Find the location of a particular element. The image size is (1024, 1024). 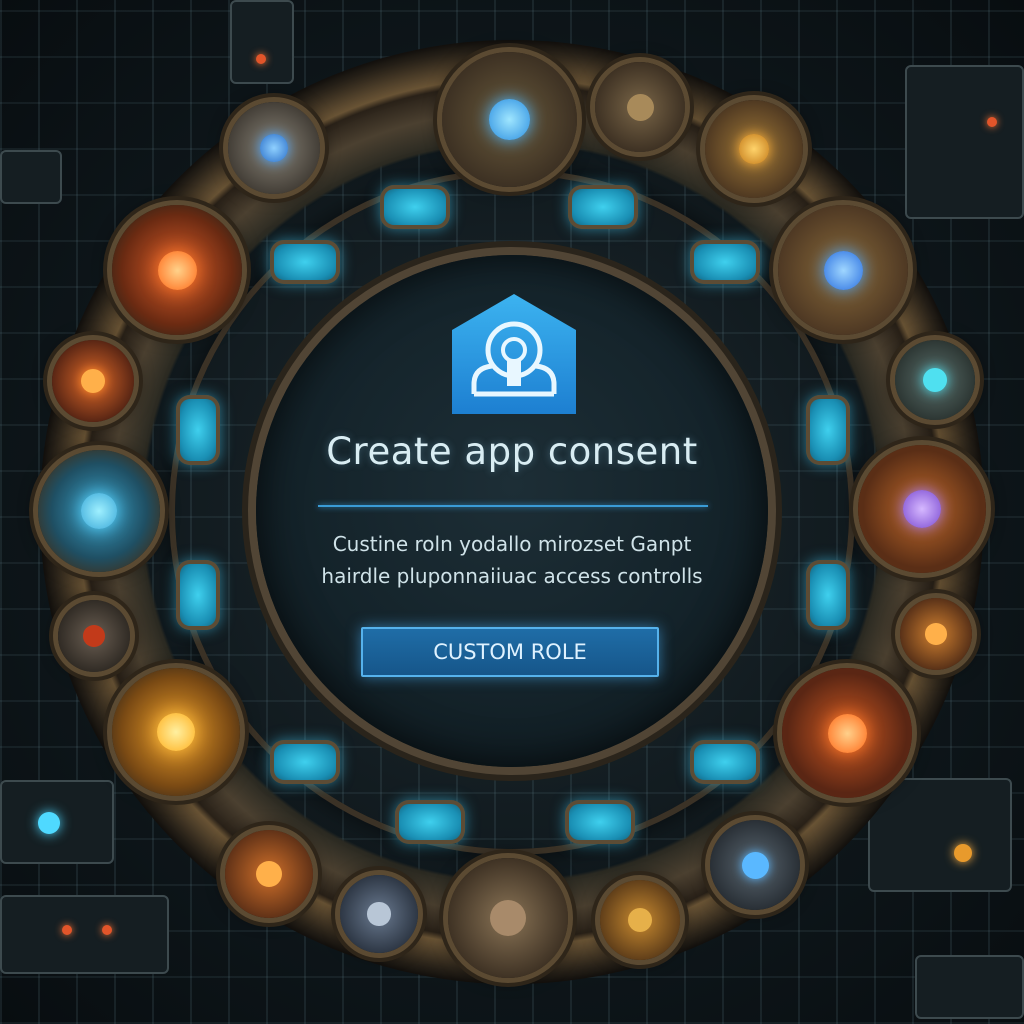

orb-bottom-left is located at coordinates (269, 874).